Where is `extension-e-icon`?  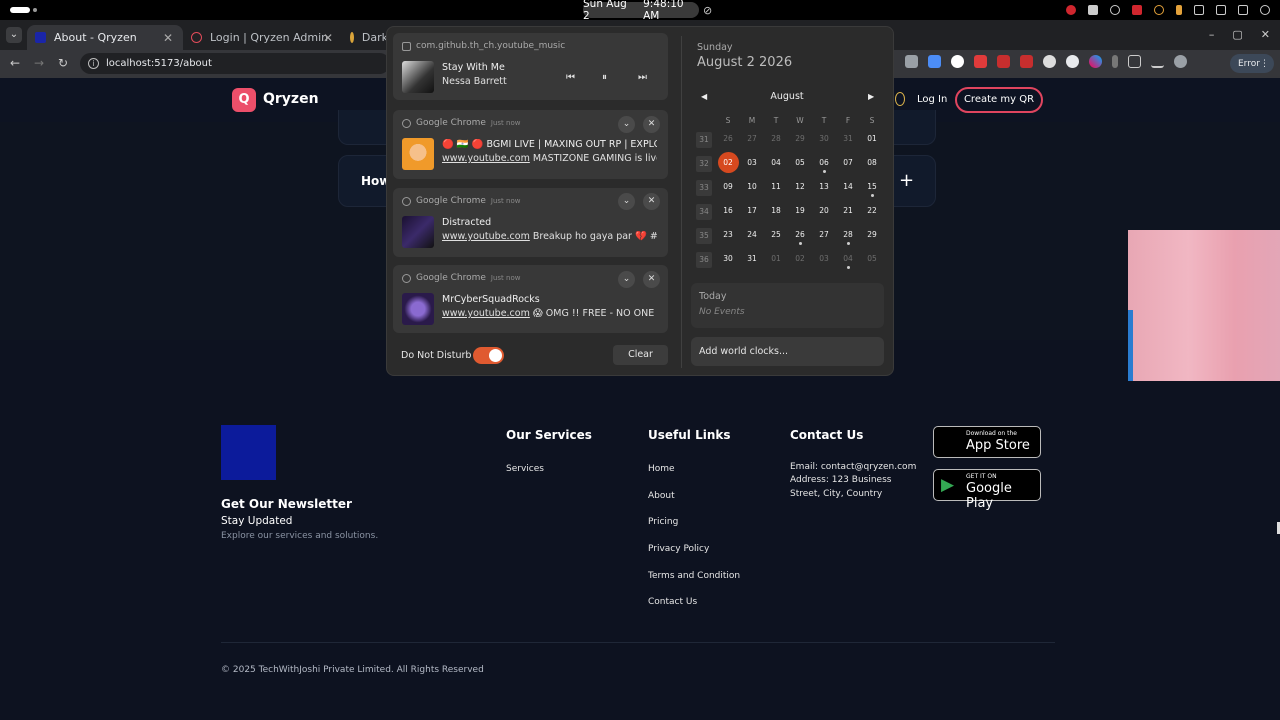 extension-e-icon is located at coordinates (1026, 61).